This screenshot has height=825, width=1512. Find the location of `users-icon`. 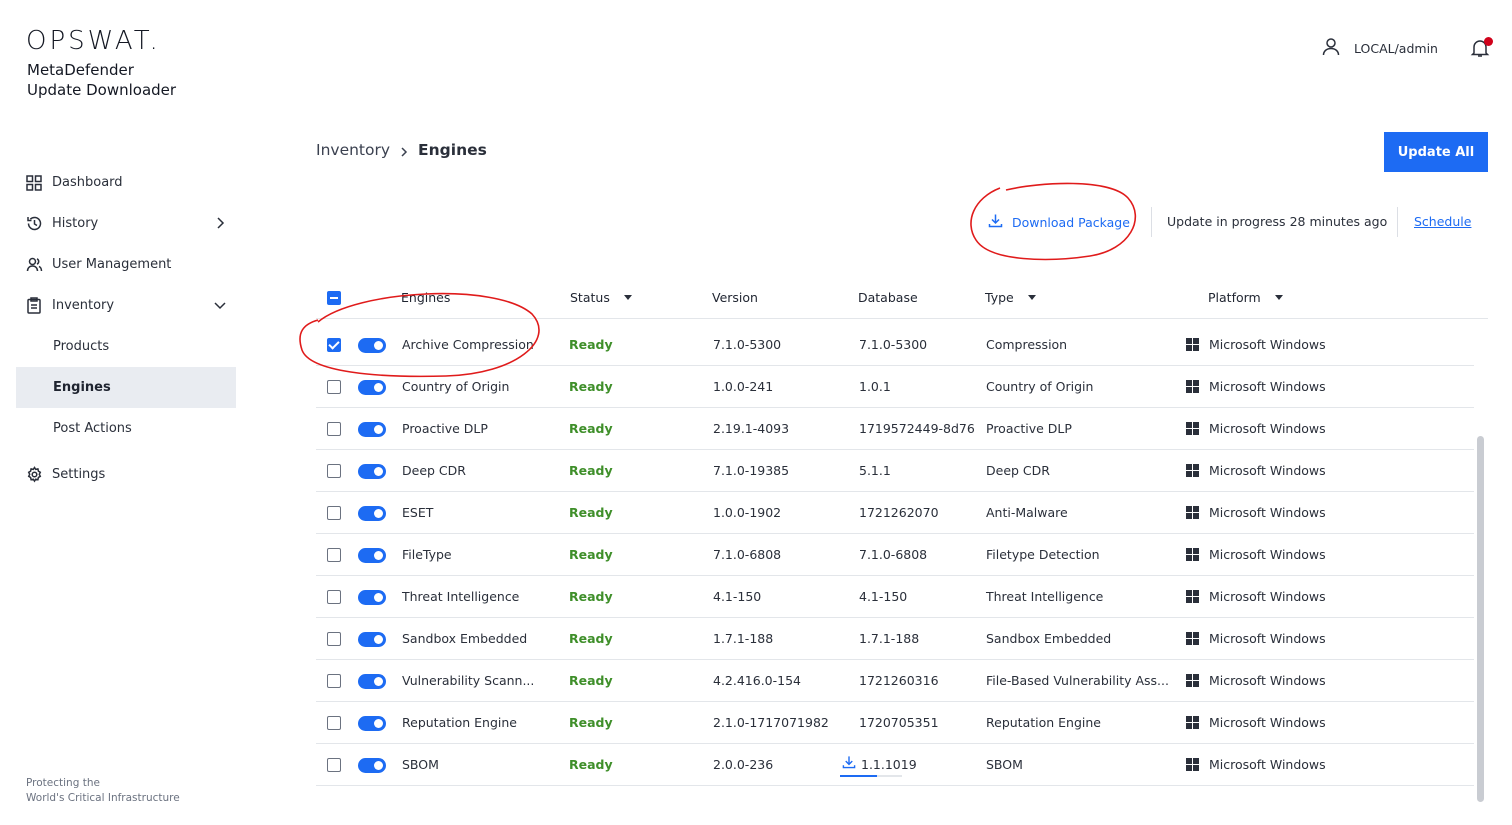

users-icon is located at coordinates (34, 265).